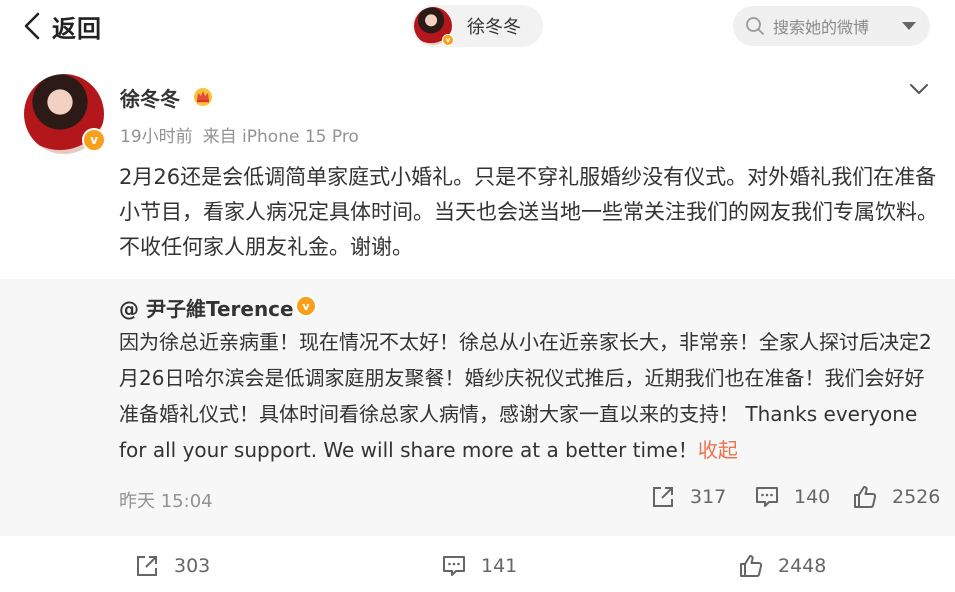 Image resolution: width=955 pixels, height=592 pixels. What do you see at coordinates (434, 26) in the screenshot?
I see `avatar: v` at bounding box center [434, 26].